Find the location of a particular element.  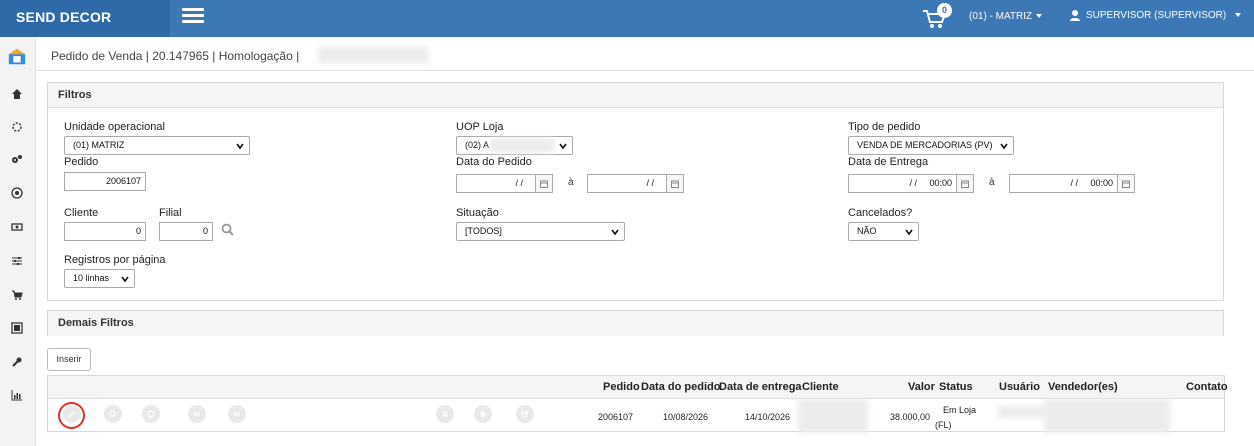

pedido-input: 2006107 is located at coordinates (105, 181).